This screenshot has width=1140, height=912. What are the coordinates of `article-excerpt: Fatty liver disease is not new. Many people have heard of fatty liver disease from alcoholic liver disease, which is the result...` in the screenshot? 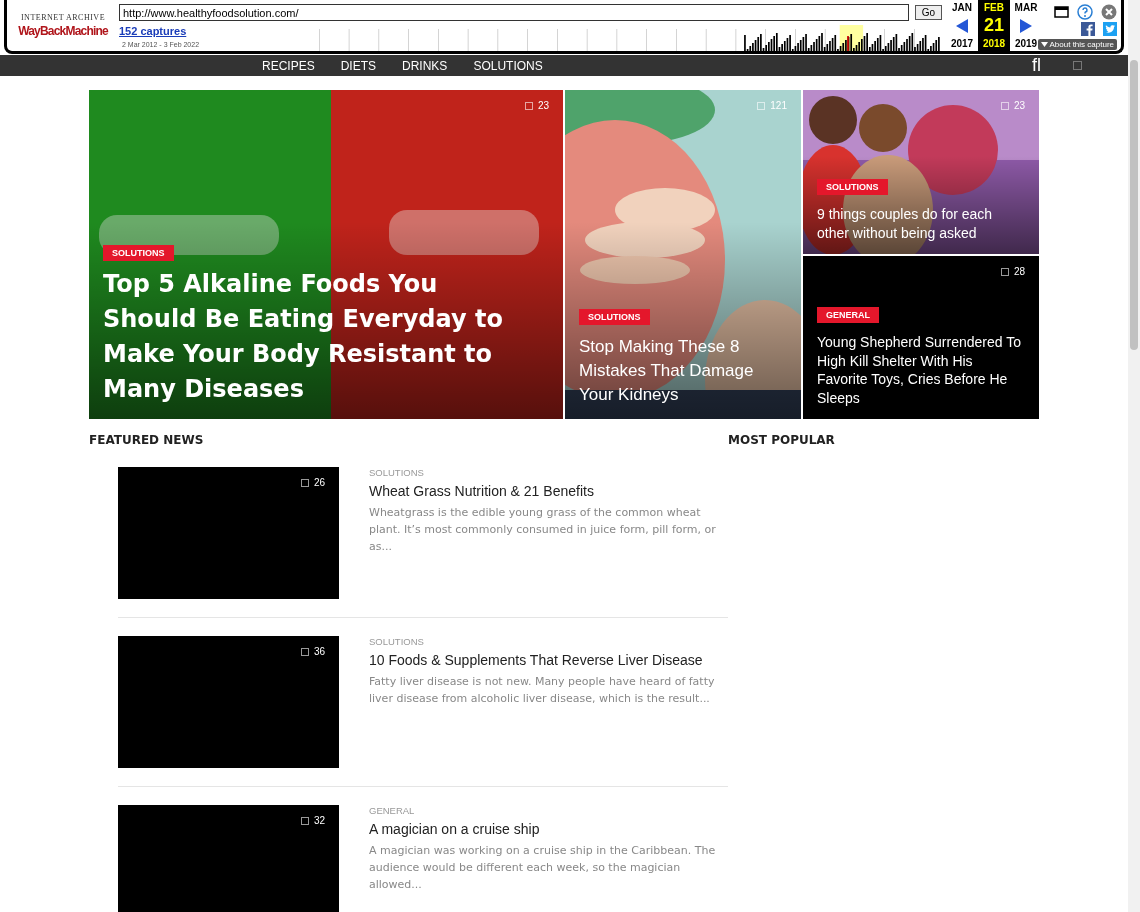 It's located at (542, 690).